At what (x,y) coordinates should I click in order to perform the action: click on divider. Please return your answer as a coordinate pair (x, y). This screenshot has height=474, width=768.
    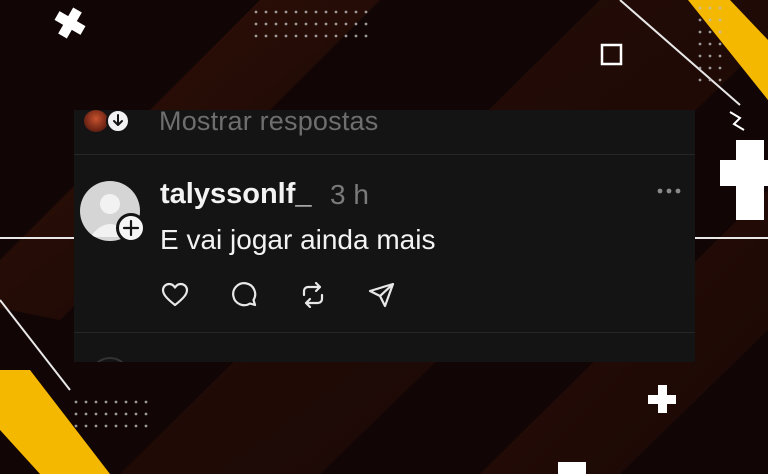
    Looking at the image, I should click on (384, 332).